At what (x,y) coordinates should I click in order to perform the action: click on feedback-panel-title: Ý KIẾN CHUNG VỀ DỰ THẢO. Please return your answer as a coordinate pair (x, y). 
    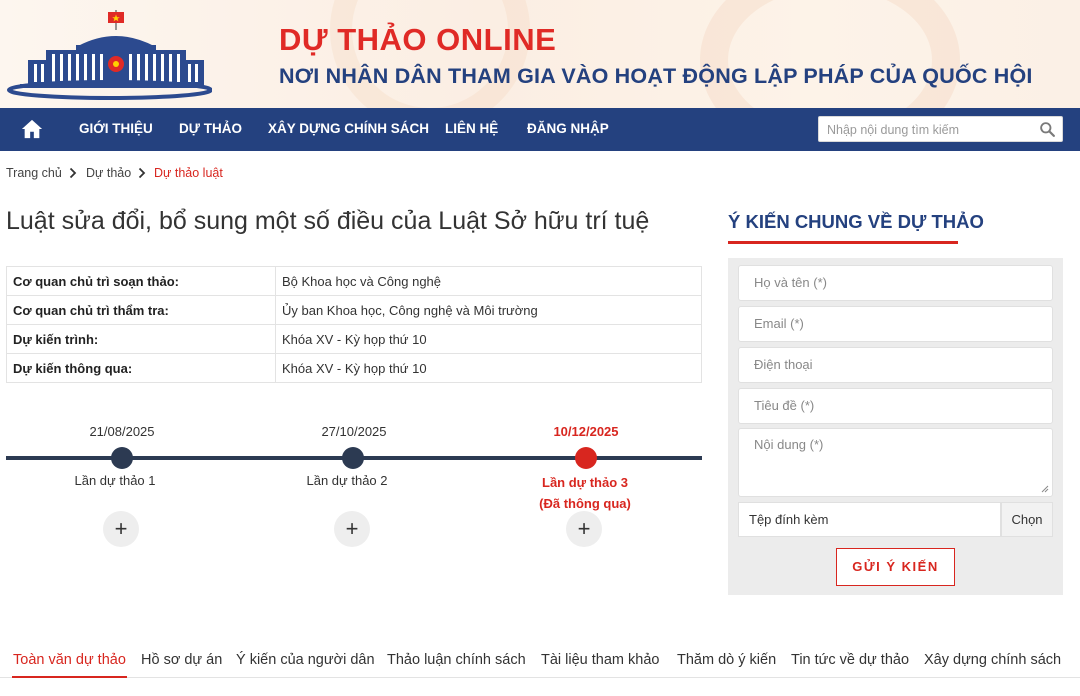
    Looking at the image, I should click on (856, 221).